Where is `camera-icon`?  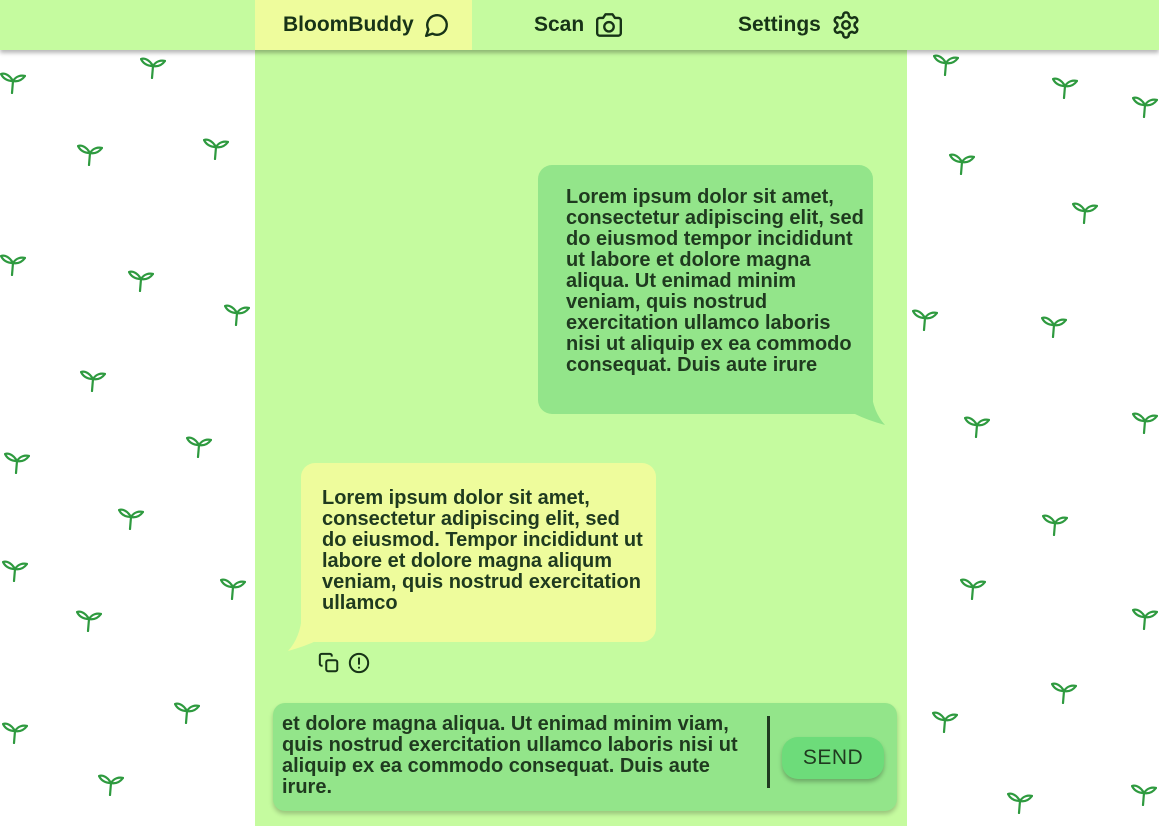 camera-icon is located at coordinates (609, 25).